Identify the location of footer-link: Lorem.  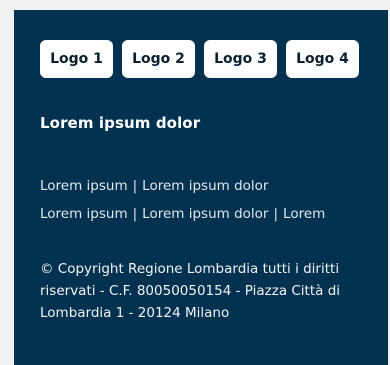
(304, 214).